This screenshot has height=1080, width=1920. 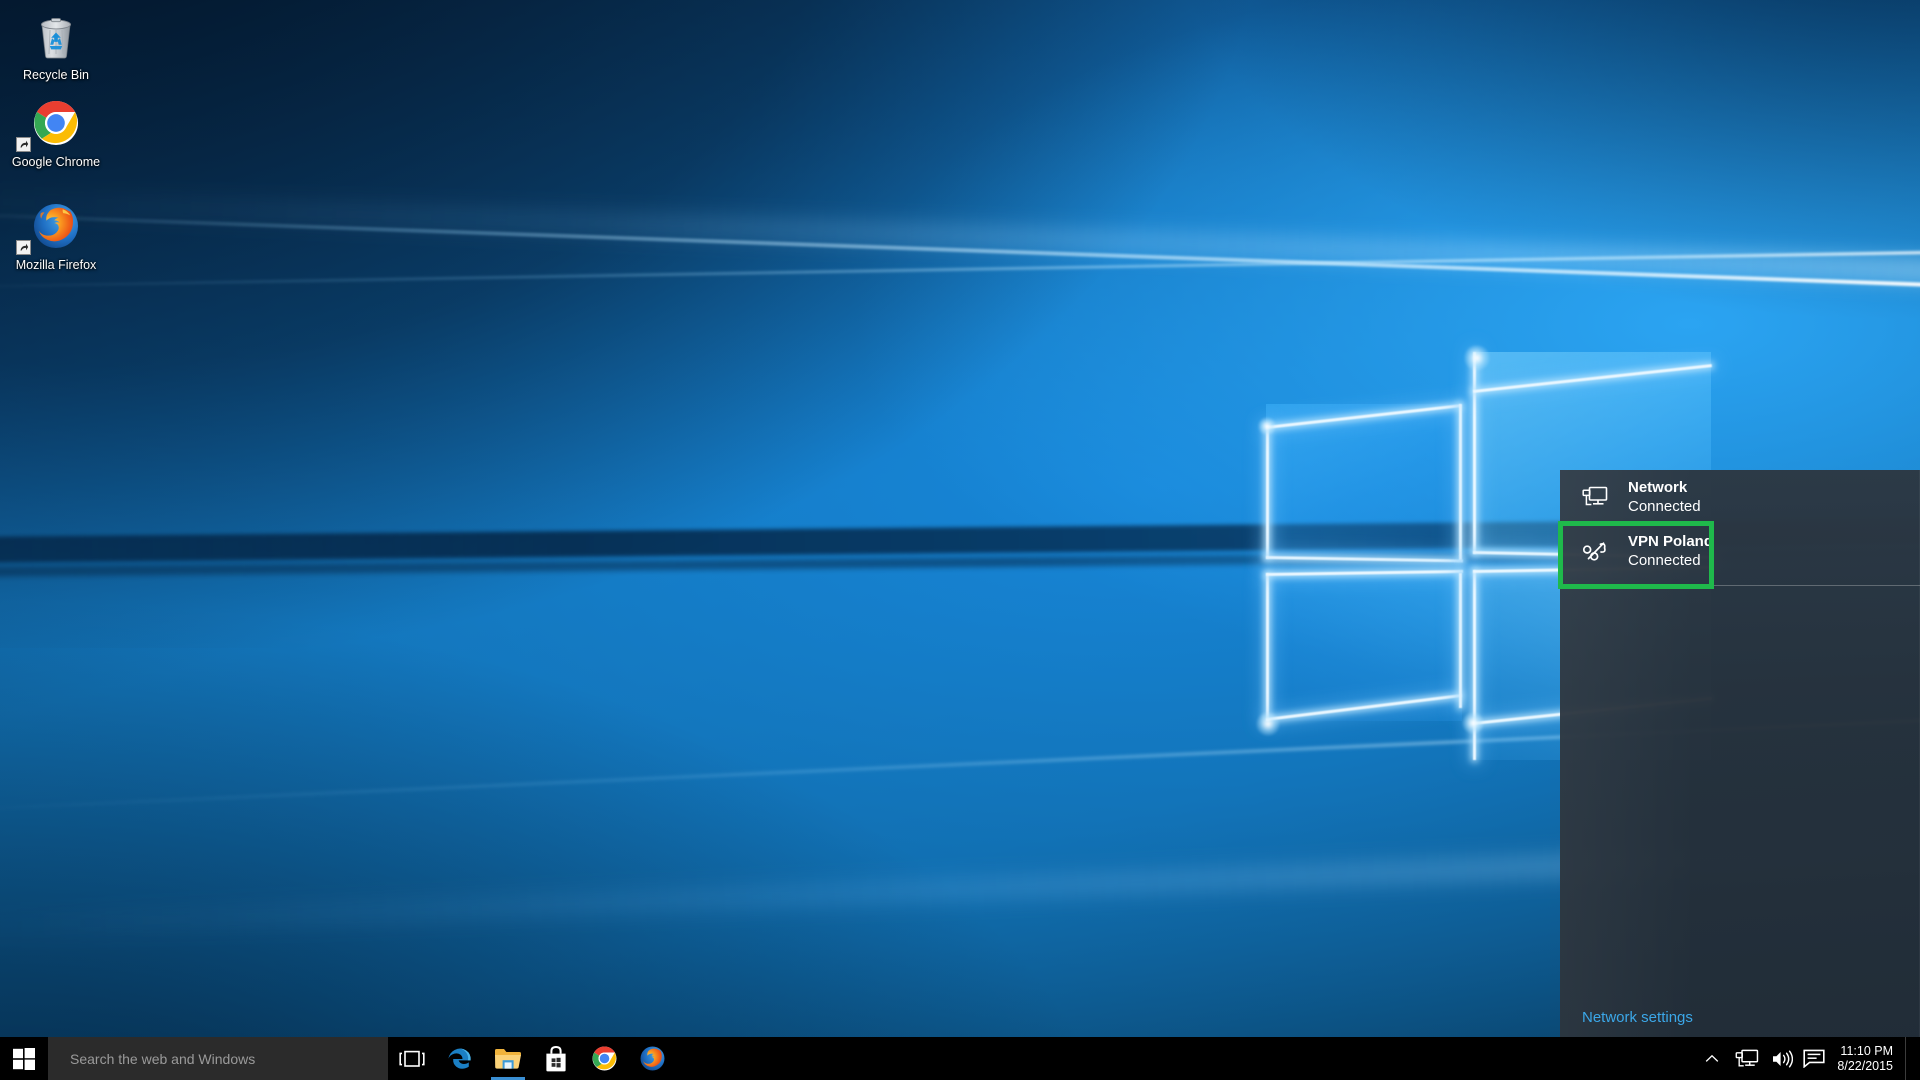 What do you see at coordinates (1267, 426) in the screenshot?
I see `logo-glow-corner-a` at bounding box center [1267, 426].